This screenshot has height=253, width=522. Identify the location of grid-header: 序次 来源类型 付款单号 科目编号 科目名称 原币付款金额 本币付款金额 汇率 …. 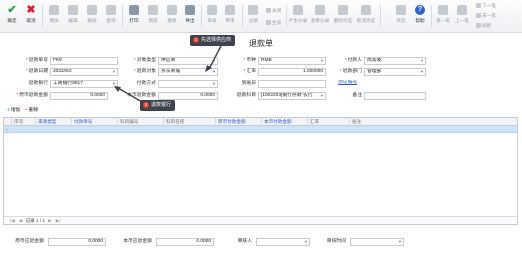
(260, 122).